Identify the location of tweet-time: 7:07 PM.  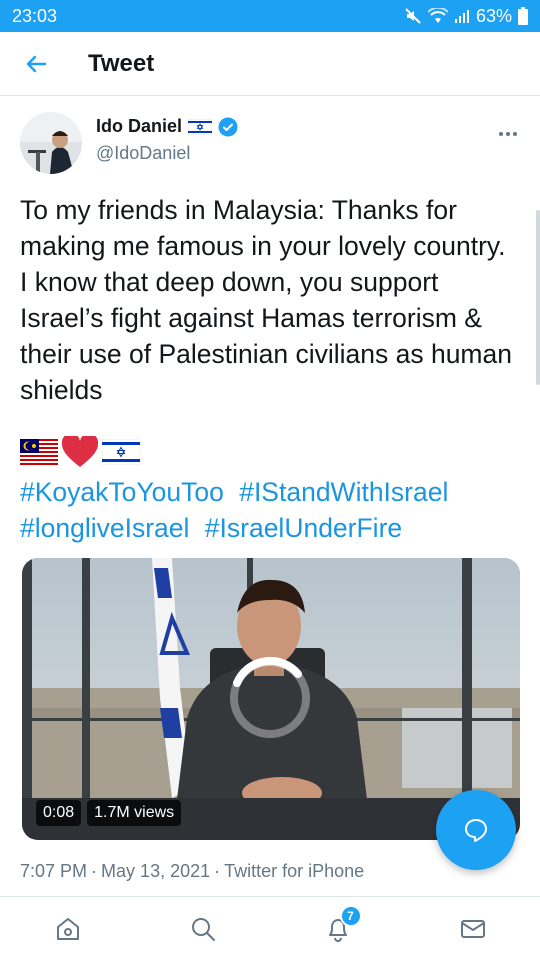
(54, 871).